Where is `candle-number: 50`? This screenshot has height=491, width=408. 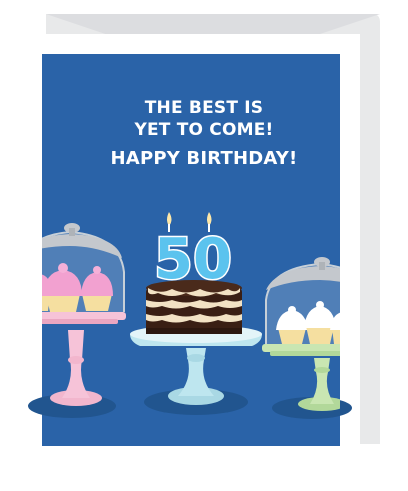 candle-number: 50 is located at coordinates (193, 259).